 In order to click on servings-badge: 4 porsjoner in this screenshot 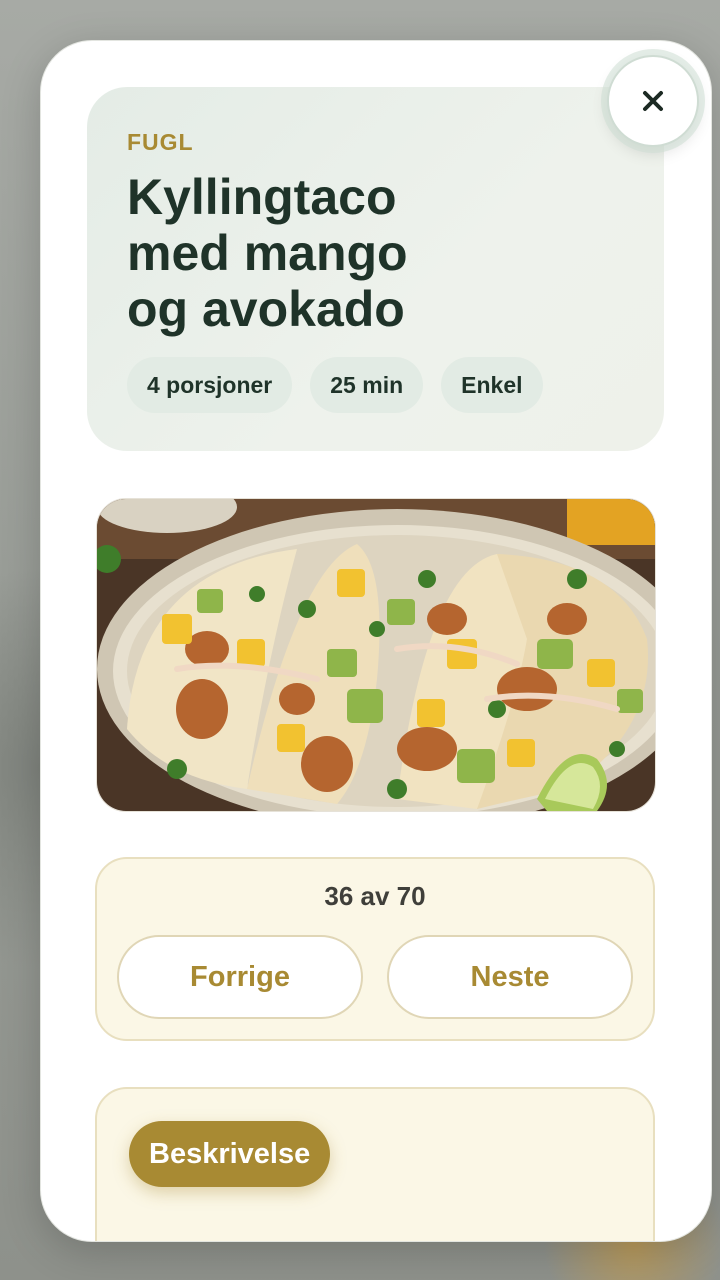, I will do `click(210, 385)`.